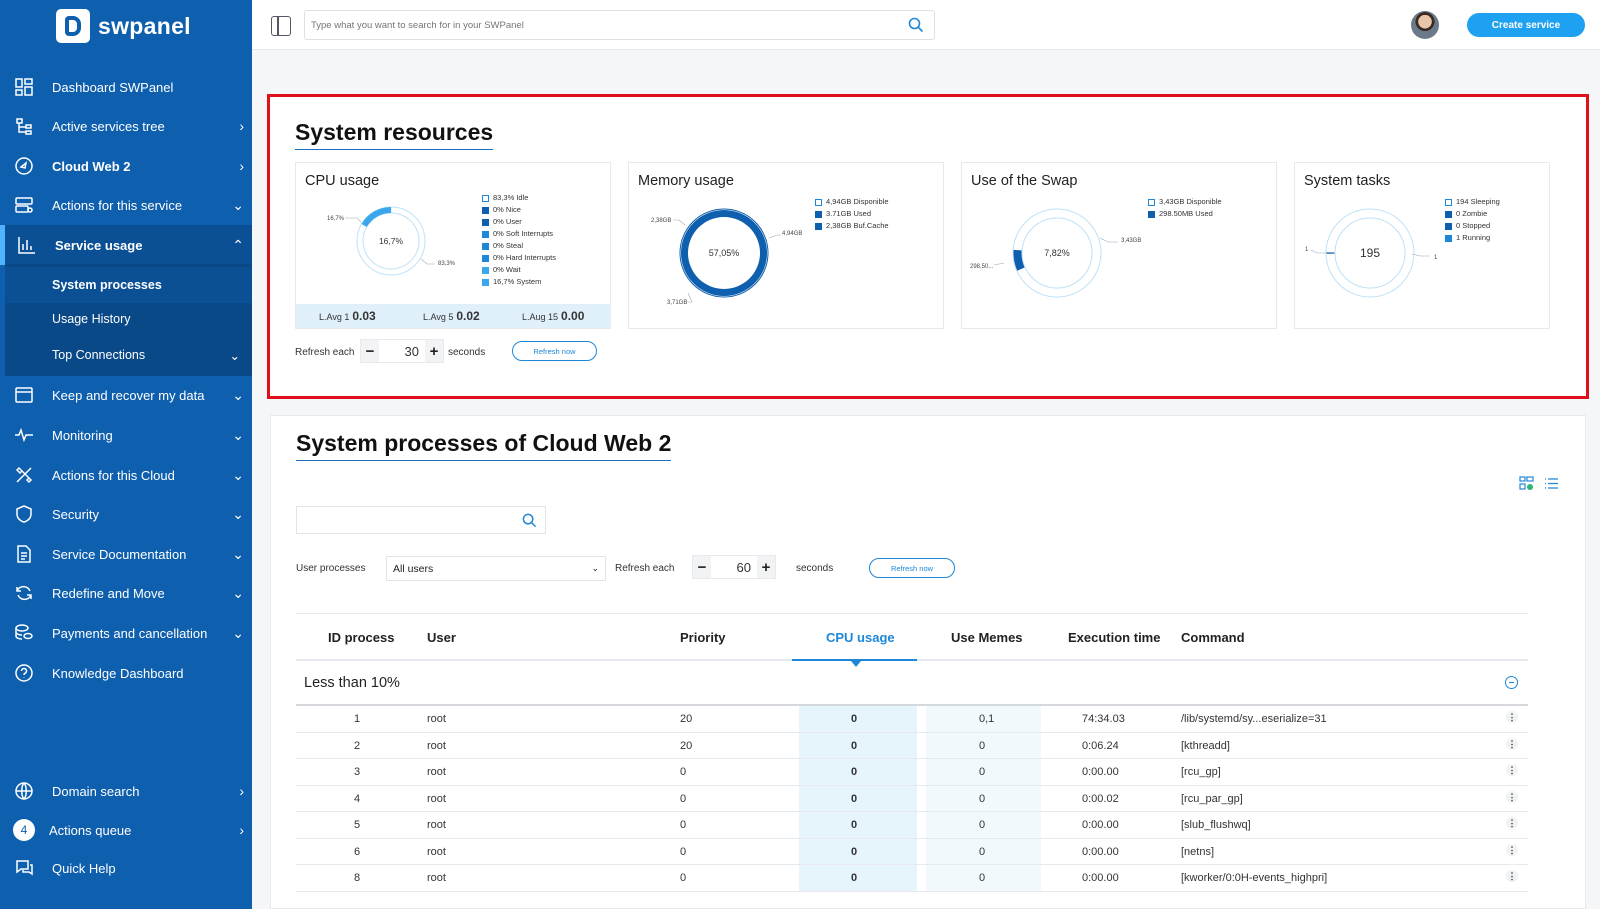  Describe the element at coordinates (496, 568) in the screenshot. I see `user-filter-select: All users ⌄` at that location.